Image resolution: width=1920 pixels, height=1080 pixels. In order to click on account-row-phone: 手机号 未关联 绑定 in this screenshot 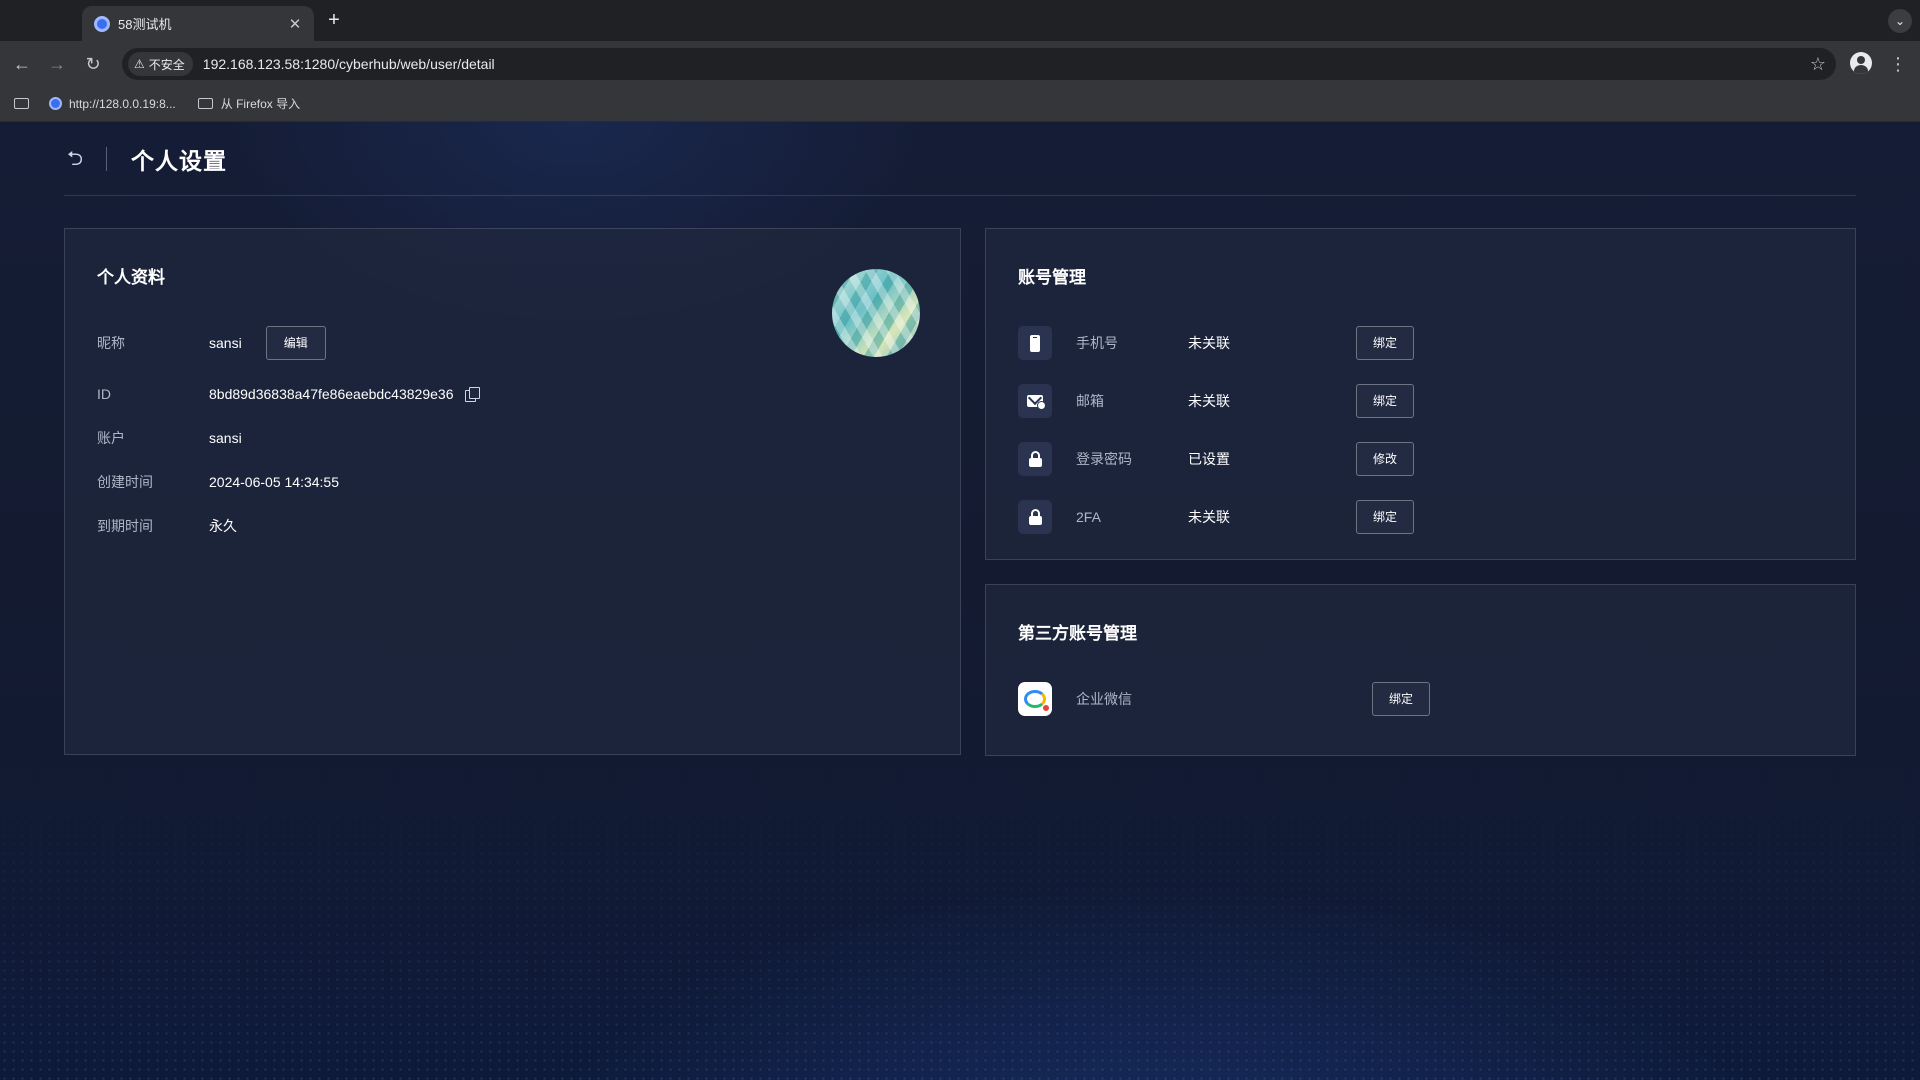, I will do `click(1216, 343)`.